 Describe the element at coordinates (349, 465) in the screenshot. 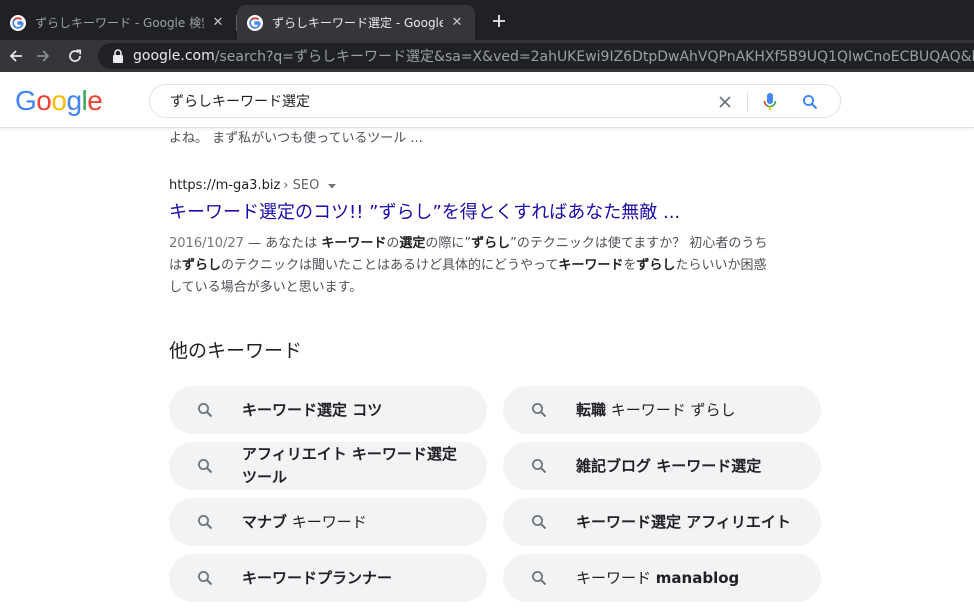

I see `chip-text-bold: アフィリエイト キーワード選定ツール` at that location.